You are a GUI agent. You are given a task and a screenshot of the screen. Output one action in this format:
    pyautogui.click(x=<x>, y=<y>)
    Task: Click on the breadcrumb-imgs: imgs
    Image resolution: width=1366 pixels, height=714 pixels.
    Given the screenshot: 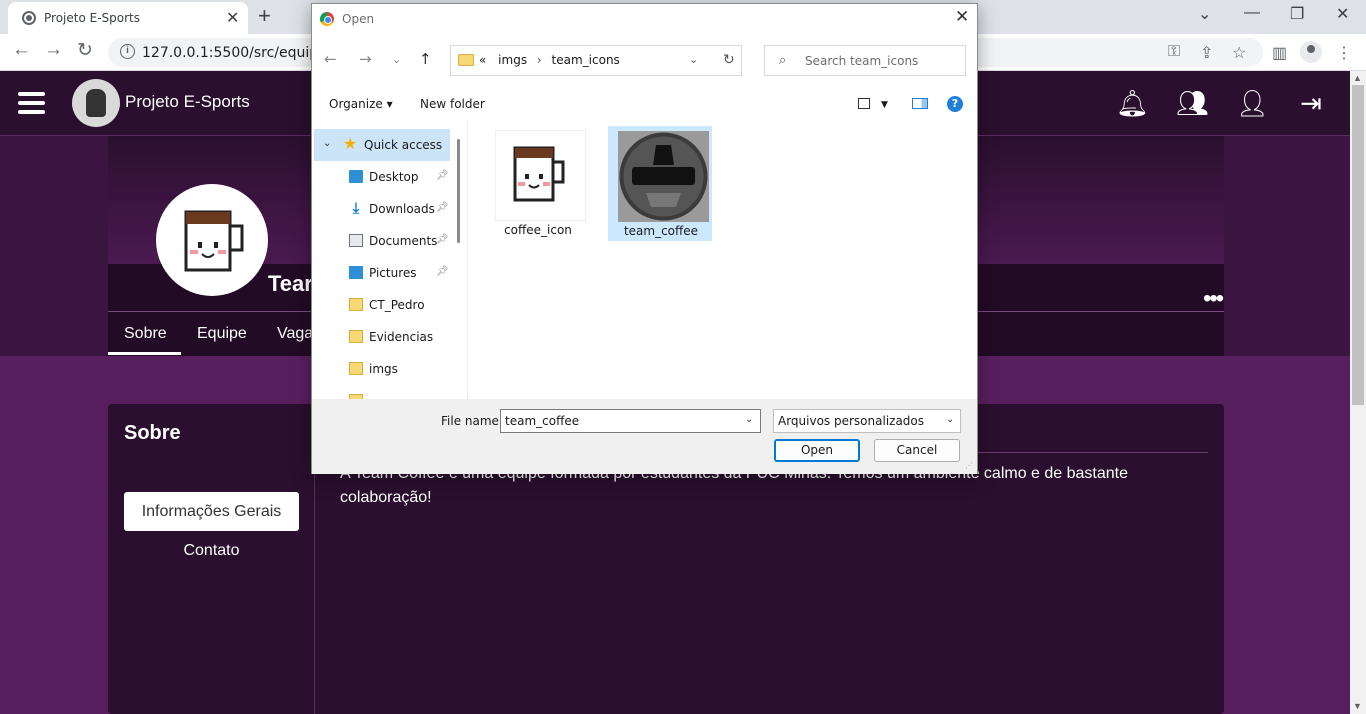 What is the action you would take?
    pyautogui.click(x=512, y=60)
    